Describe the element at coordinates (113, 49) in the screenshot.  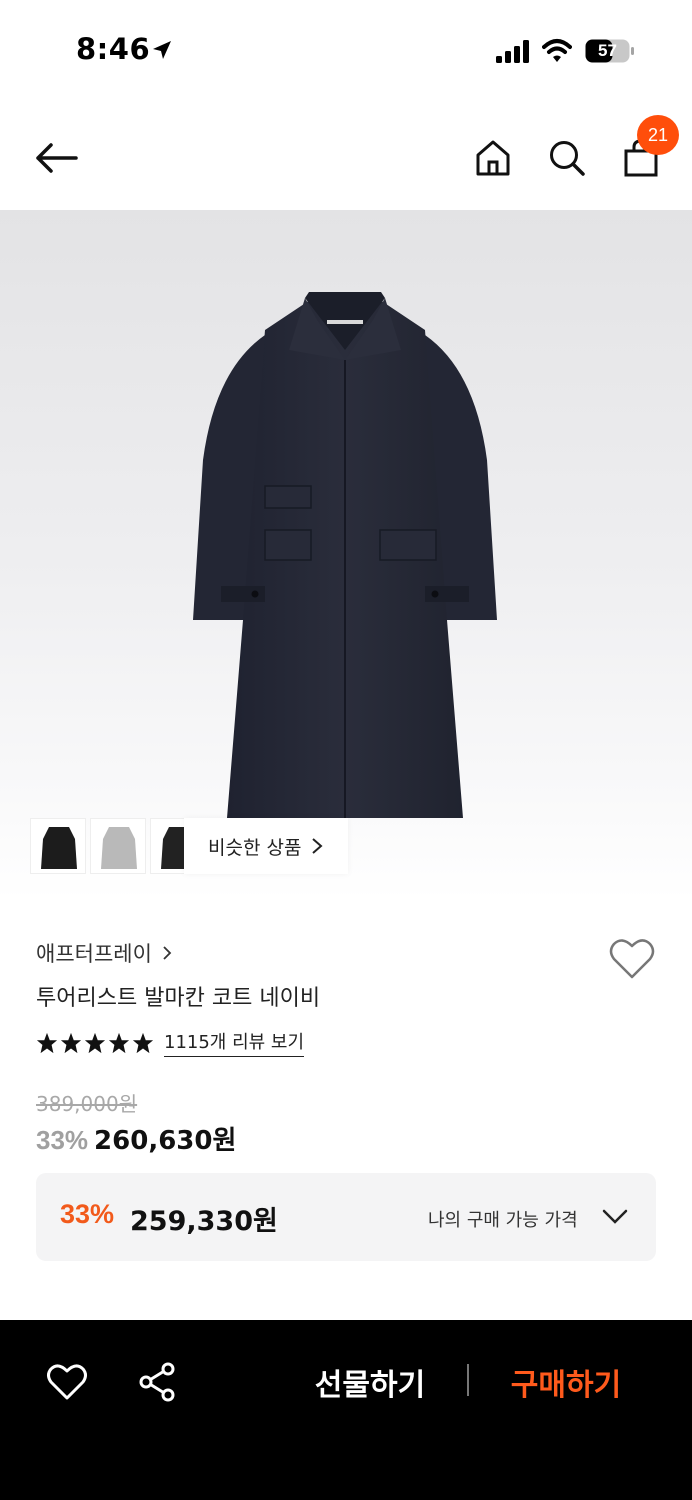
I see `status-time: 8:46` at that location.